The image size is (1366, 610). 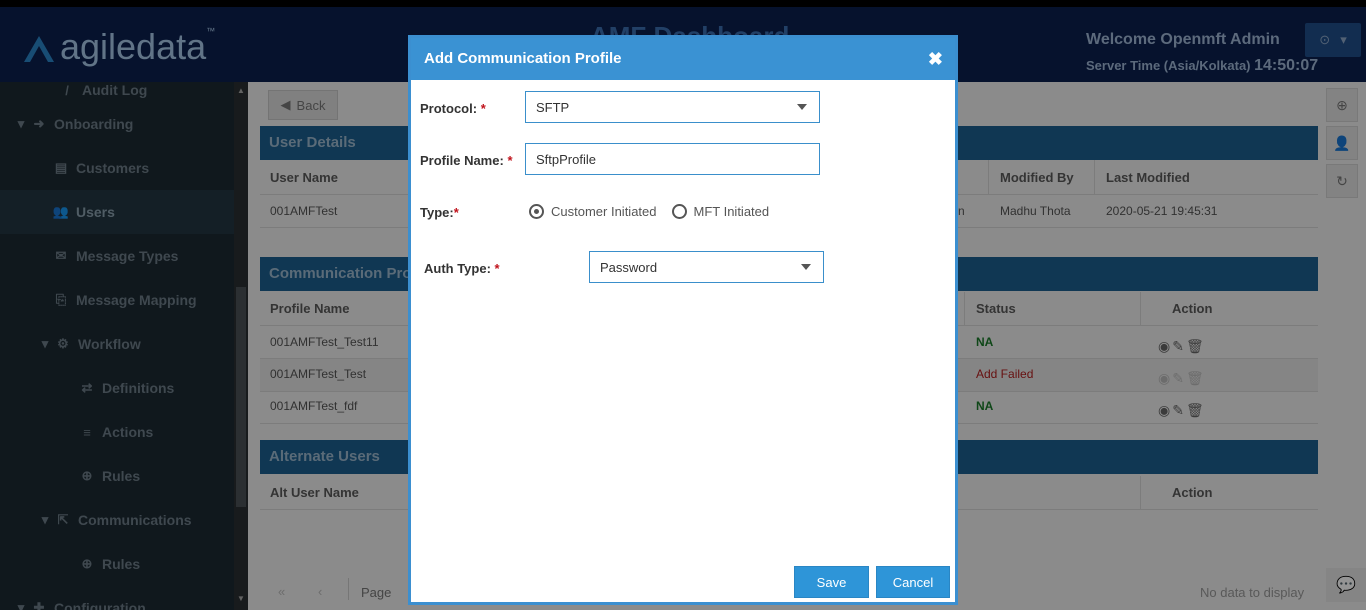 I want to click on save-button: Save, so click(x=831, y=582).